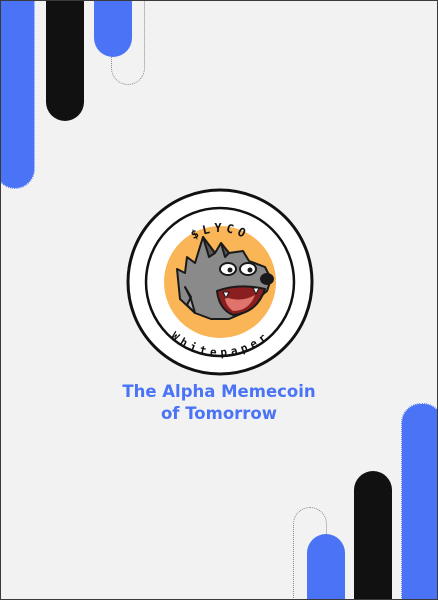 The image size is (438, 600). What do you see at coordinates (18, 95) in the screenshot?
I see `decor-blue-pill-top-left` at bounding box center [18, 95].